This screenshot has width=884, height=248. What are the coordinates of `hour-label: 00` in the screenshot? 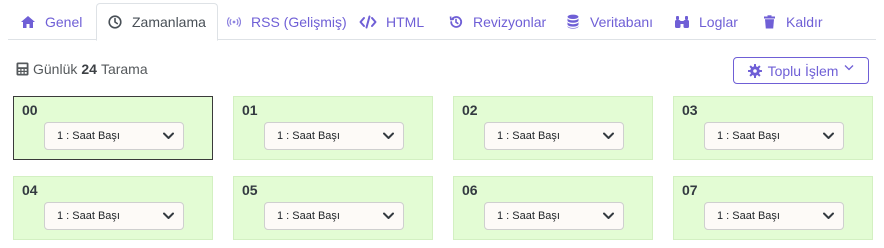 It's located at (30, 110).